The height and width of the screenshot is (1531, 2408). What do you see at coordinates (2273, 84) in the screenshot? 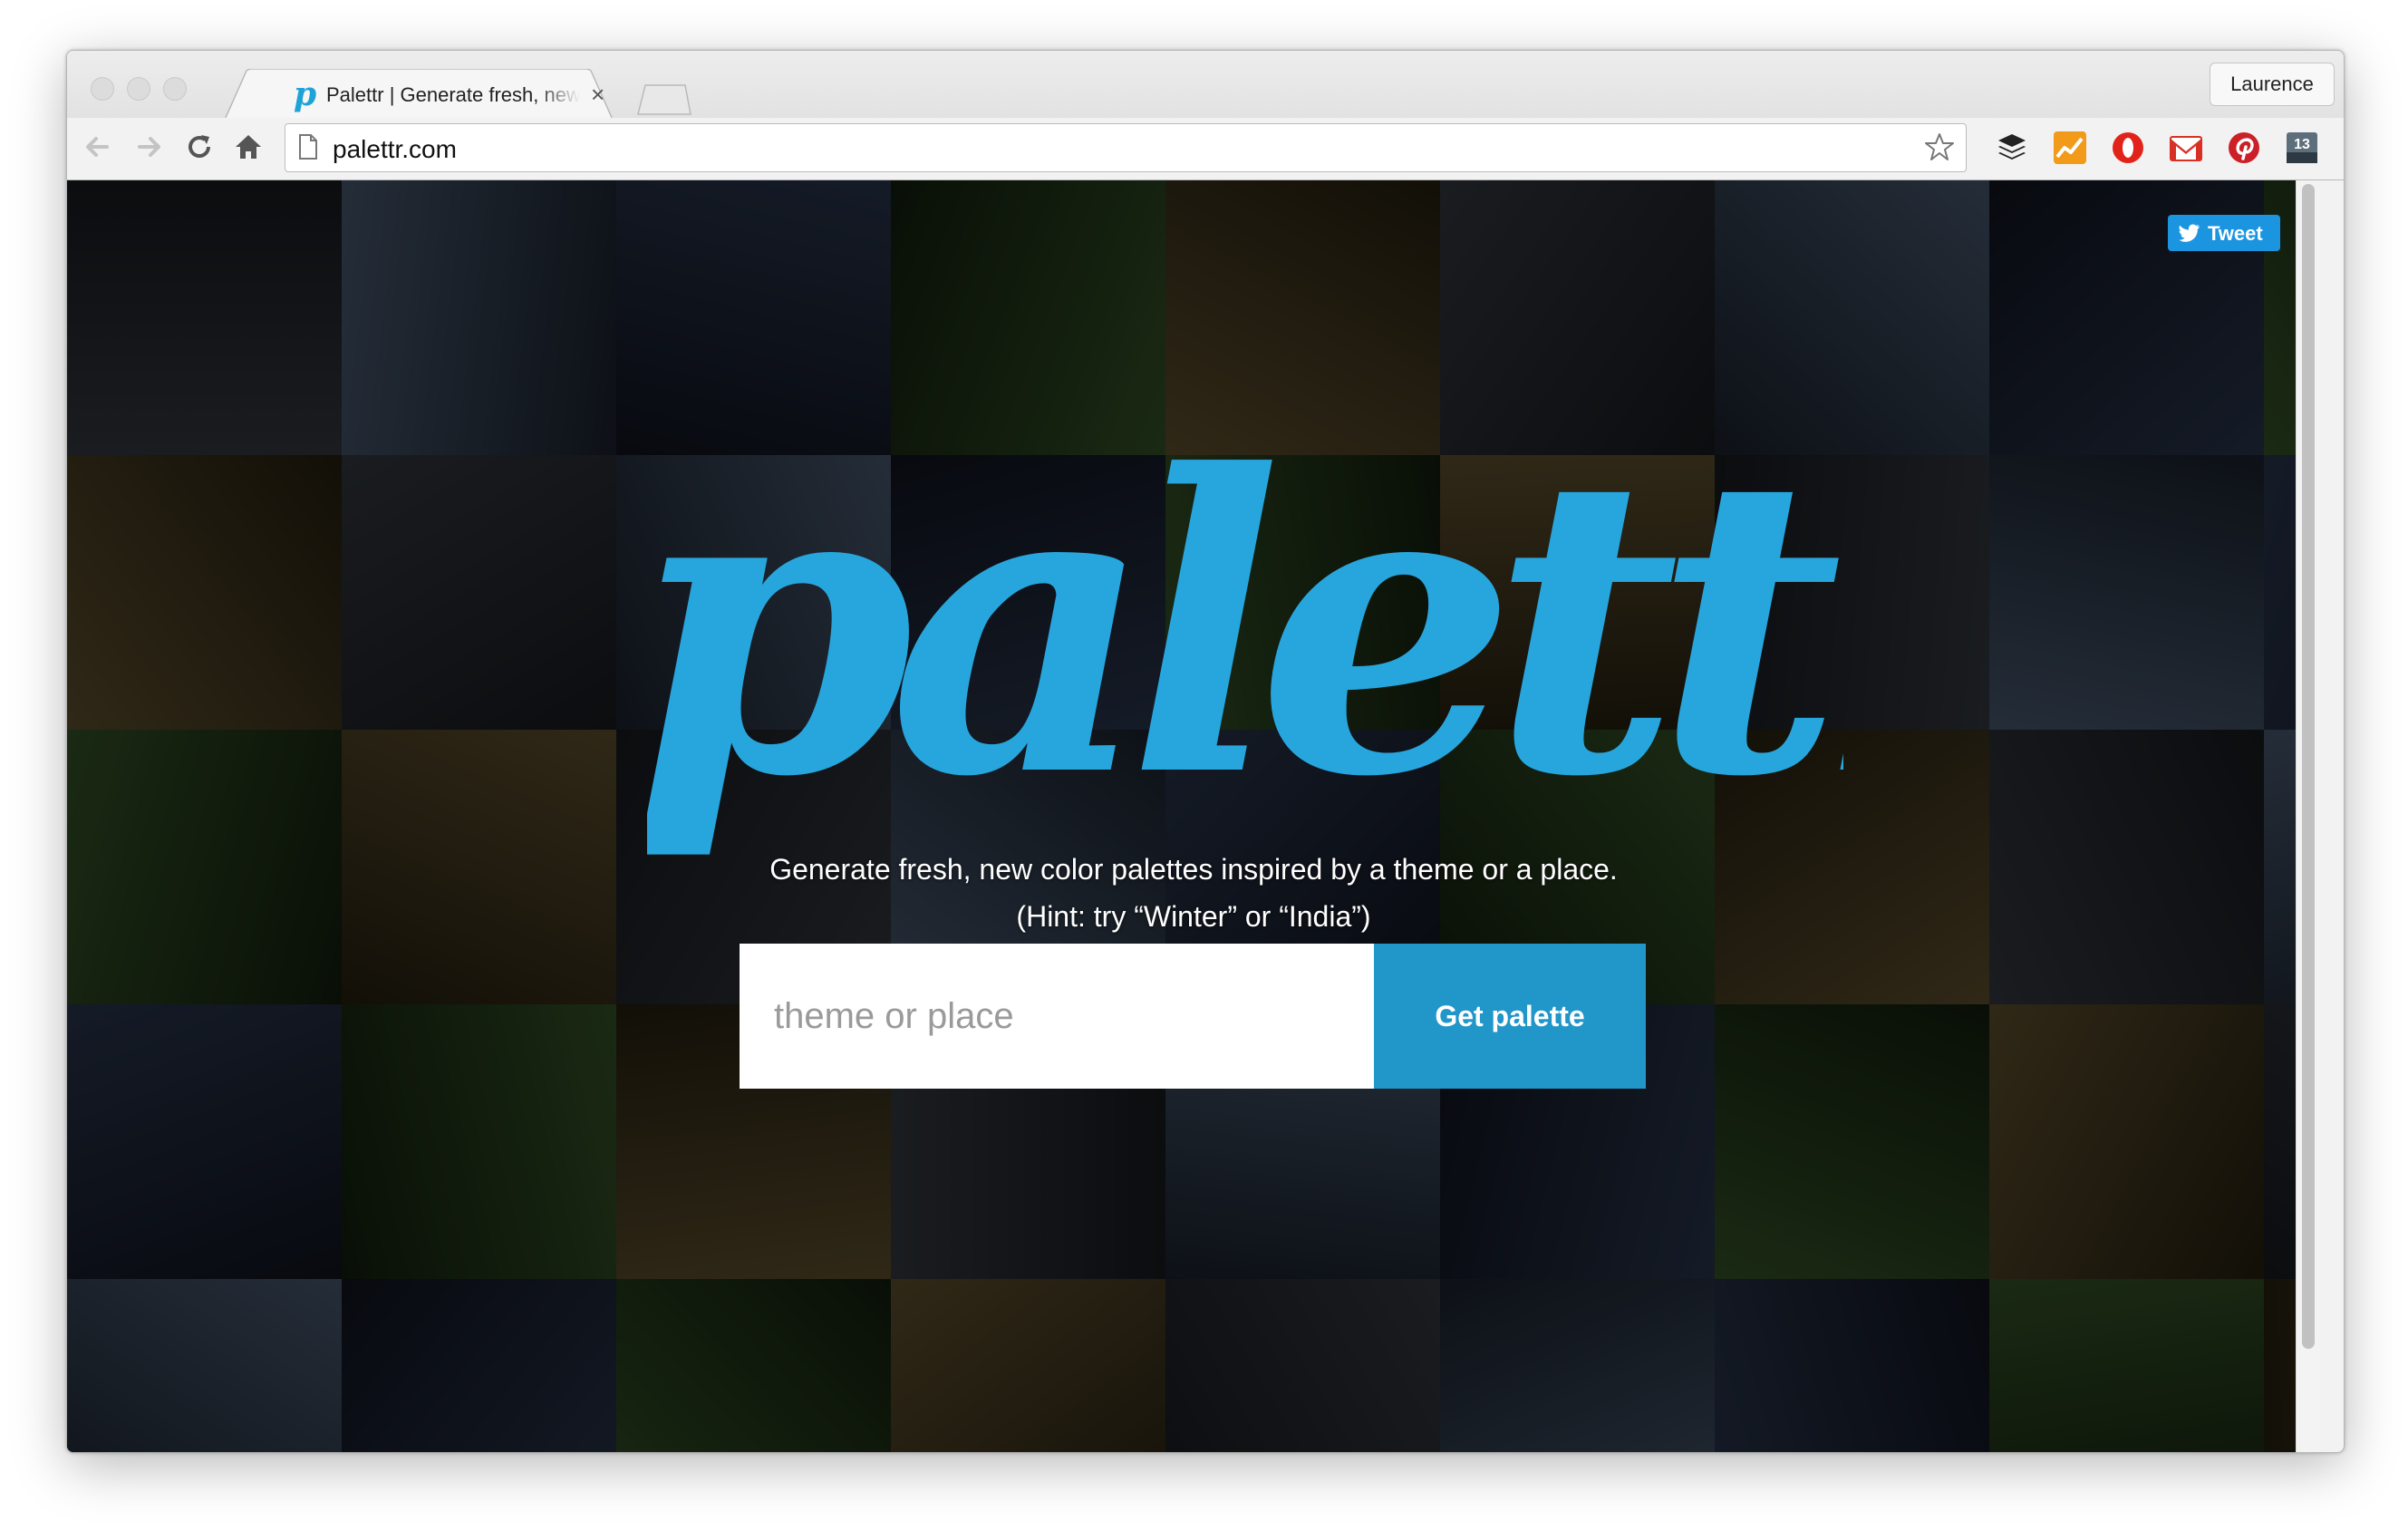
I see `profile-button: Laurence` at bounding box center [2273, 84].